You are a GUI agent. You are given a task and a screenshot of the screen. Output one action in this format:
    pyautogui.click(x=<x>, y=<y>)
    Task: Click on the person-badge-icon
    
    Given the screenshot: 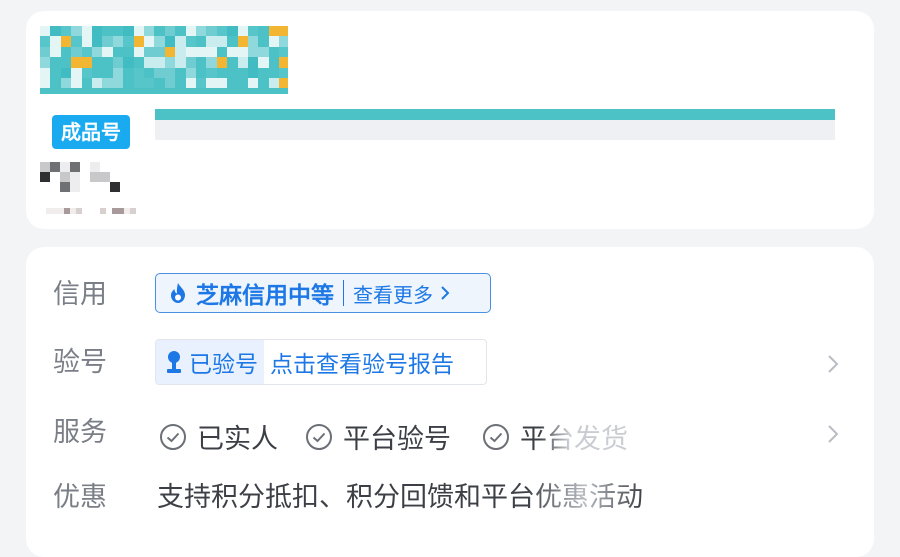 What is the action you would take?
    pyautogui.click(x=174, y=362)
    